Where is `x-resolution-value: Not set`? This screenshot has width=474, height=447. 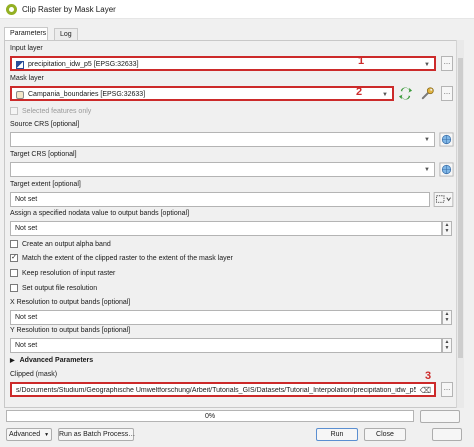
x-resolution-value: Not set is located at coordinates (26, 317).